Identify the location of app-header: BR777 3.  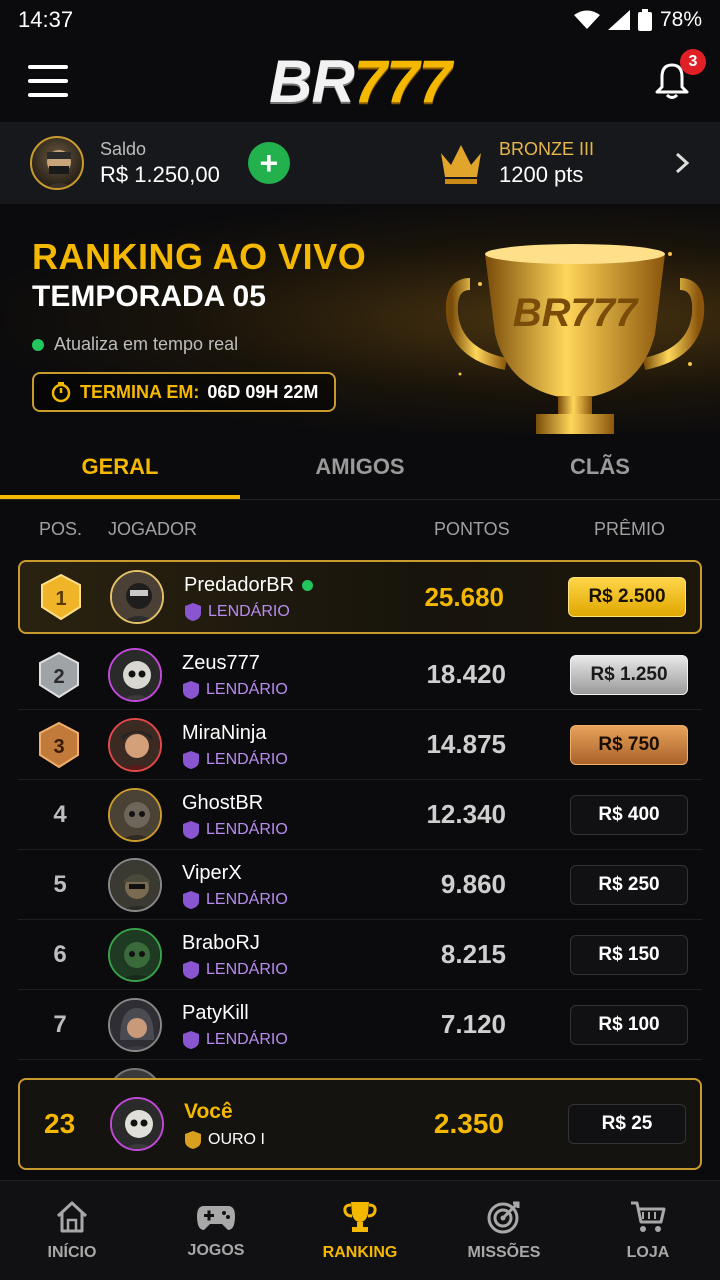
(360, 81).